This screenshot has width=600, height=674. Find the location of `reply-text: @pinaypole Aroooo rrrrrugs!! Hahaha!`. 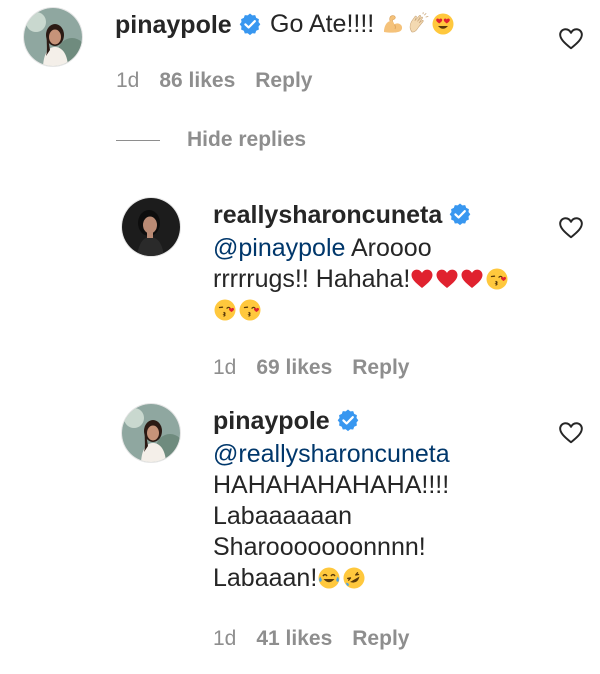

reply-text: @pinaypole Aroooo rrrrrugs!! Hahaha! is located at coordinates (378, 279).